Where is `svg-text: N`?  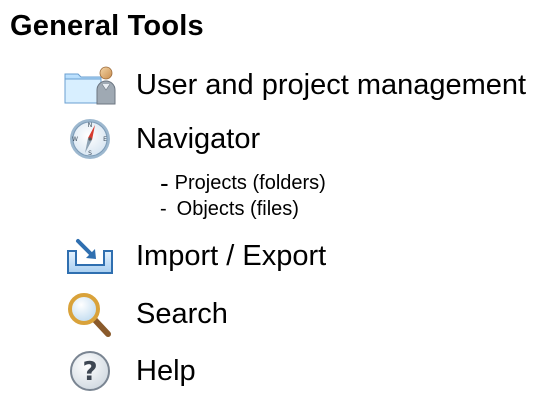
svg-text: N is located at coordinates (90, 125).